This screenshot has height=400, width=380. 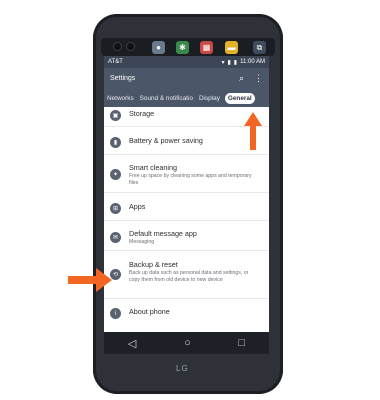 I want to click on carrier-label: AT&T, so click(x=115, y=62).